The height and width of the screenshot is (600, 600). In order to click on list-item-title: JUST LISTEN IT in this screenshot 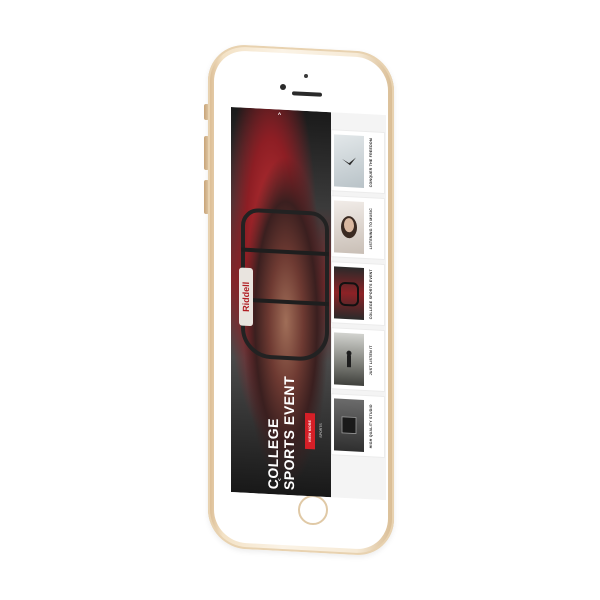, I will do `click(371, 360)`.